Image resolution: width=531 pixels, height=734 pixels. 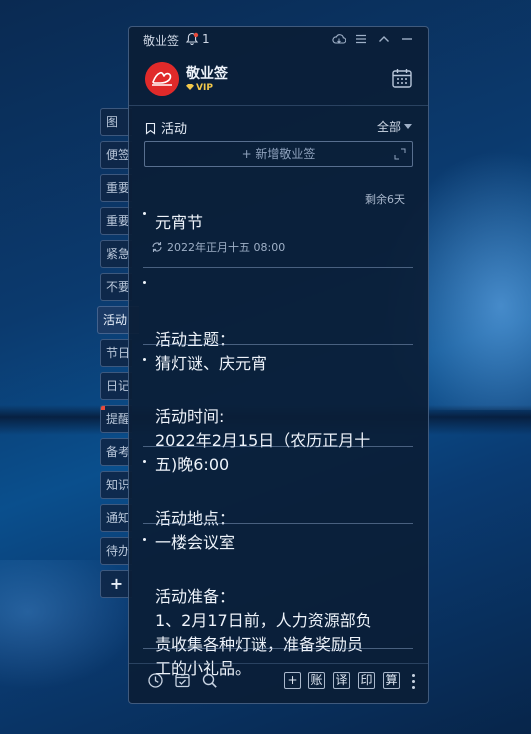 I want to click on unread-dot, so click(x=103, y=408).